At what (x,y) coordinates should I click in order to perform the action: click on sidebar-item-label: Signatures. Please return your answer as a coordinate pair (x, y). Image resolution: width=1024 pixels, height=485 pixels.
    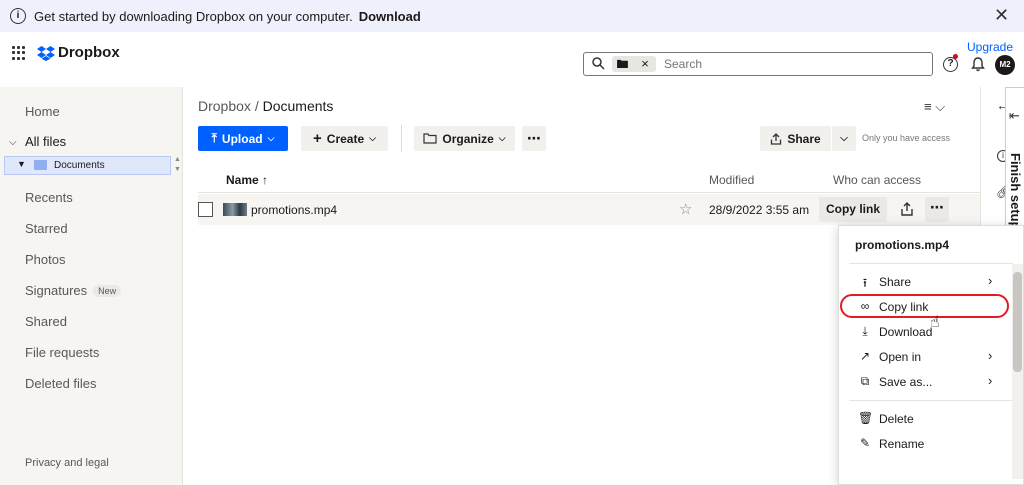
    Looking at the image, I should click on (56, 290).